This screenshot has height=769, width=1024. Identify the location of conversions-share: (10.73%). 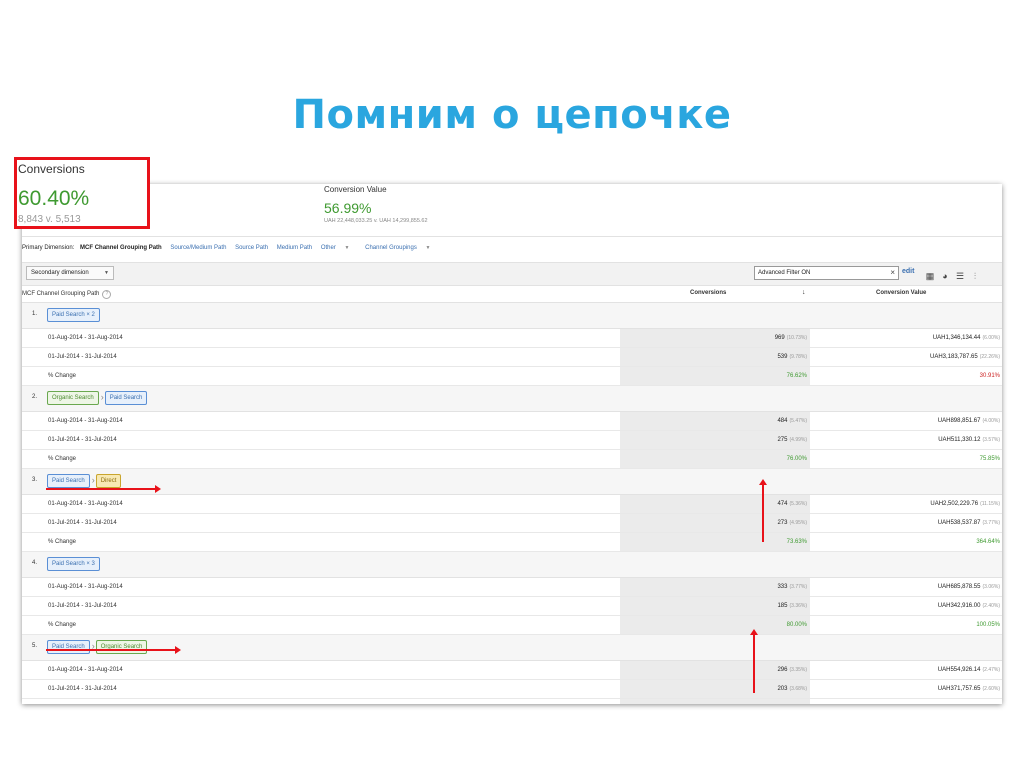
(796, 338).